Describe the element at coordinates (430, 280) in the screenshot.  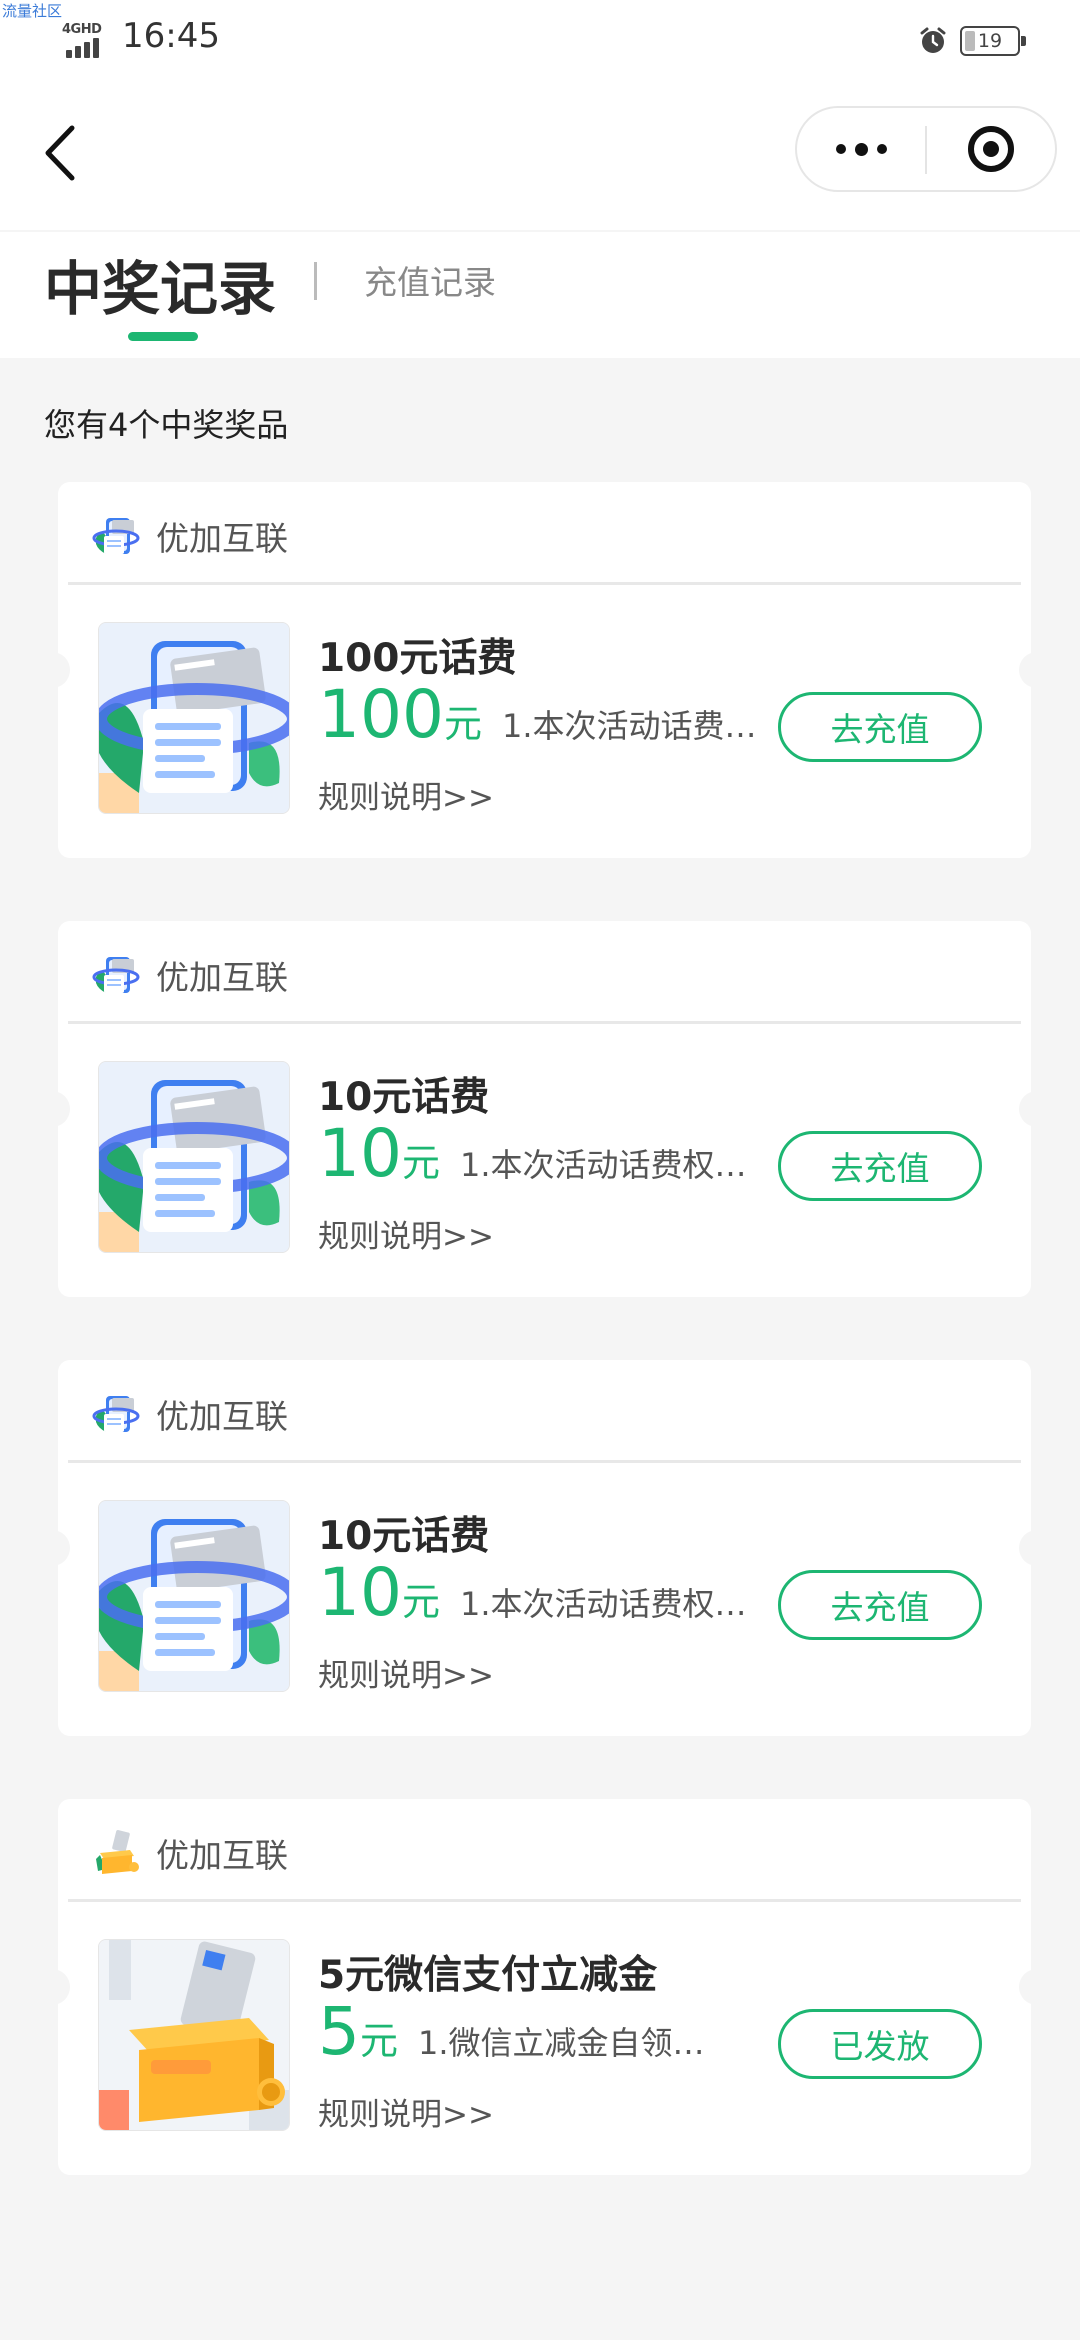
I see `tab-recharge-records: 充值记录` at that location.